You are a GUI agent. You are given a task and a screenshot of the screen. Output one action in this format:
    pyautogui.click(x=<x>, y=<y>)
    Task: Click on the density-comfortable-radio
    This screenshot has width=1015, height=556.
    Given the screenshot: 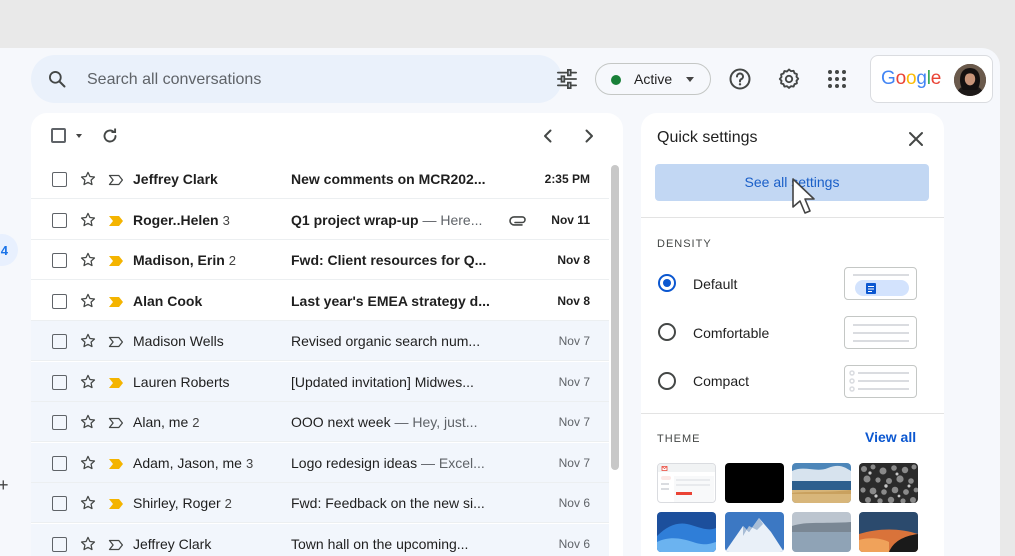 What is the action you would take?
    pyautogui.click(x=667, y=332)
    